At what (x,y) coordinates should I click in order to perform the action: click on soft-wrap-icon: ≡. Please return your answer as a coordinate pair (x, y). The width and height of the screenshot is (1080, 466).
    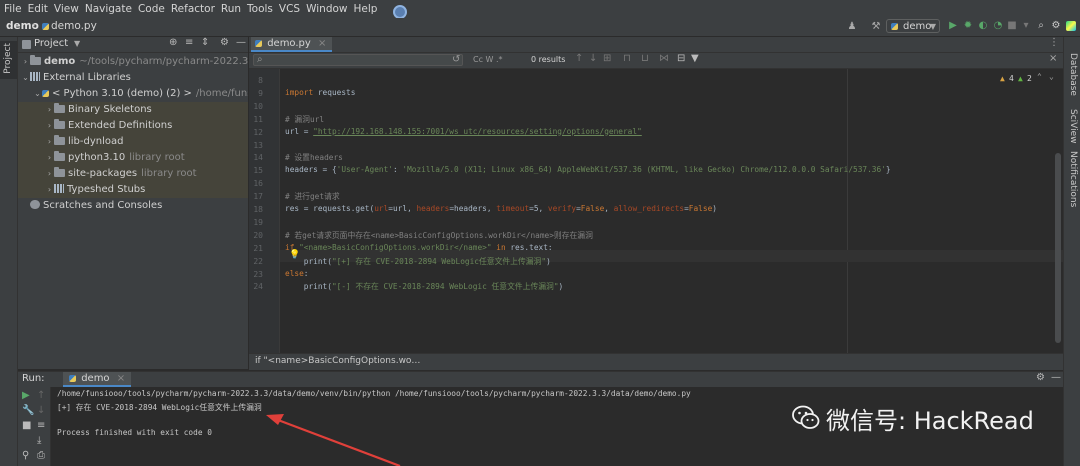
    Looking at the image, I should click on (41, 425).